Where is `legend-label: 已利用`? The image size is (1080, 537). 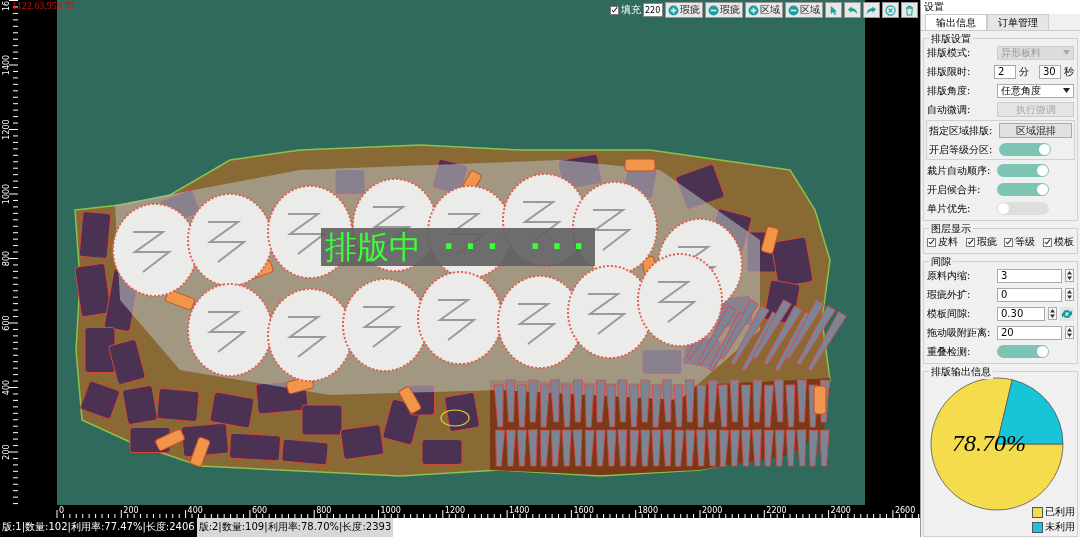
legend-label: 已利用 is located at coordinates (1060, 512).